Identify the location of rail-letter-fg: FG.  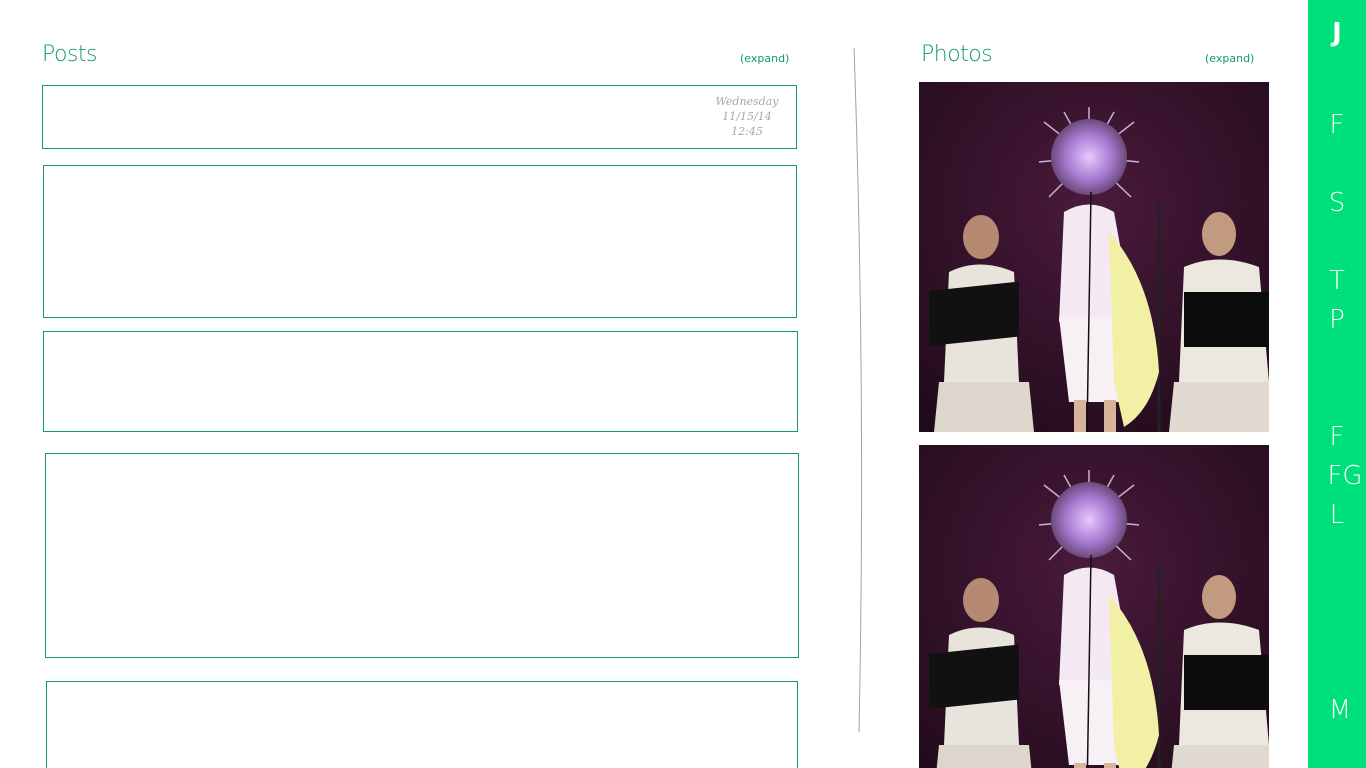
(1341, 476).